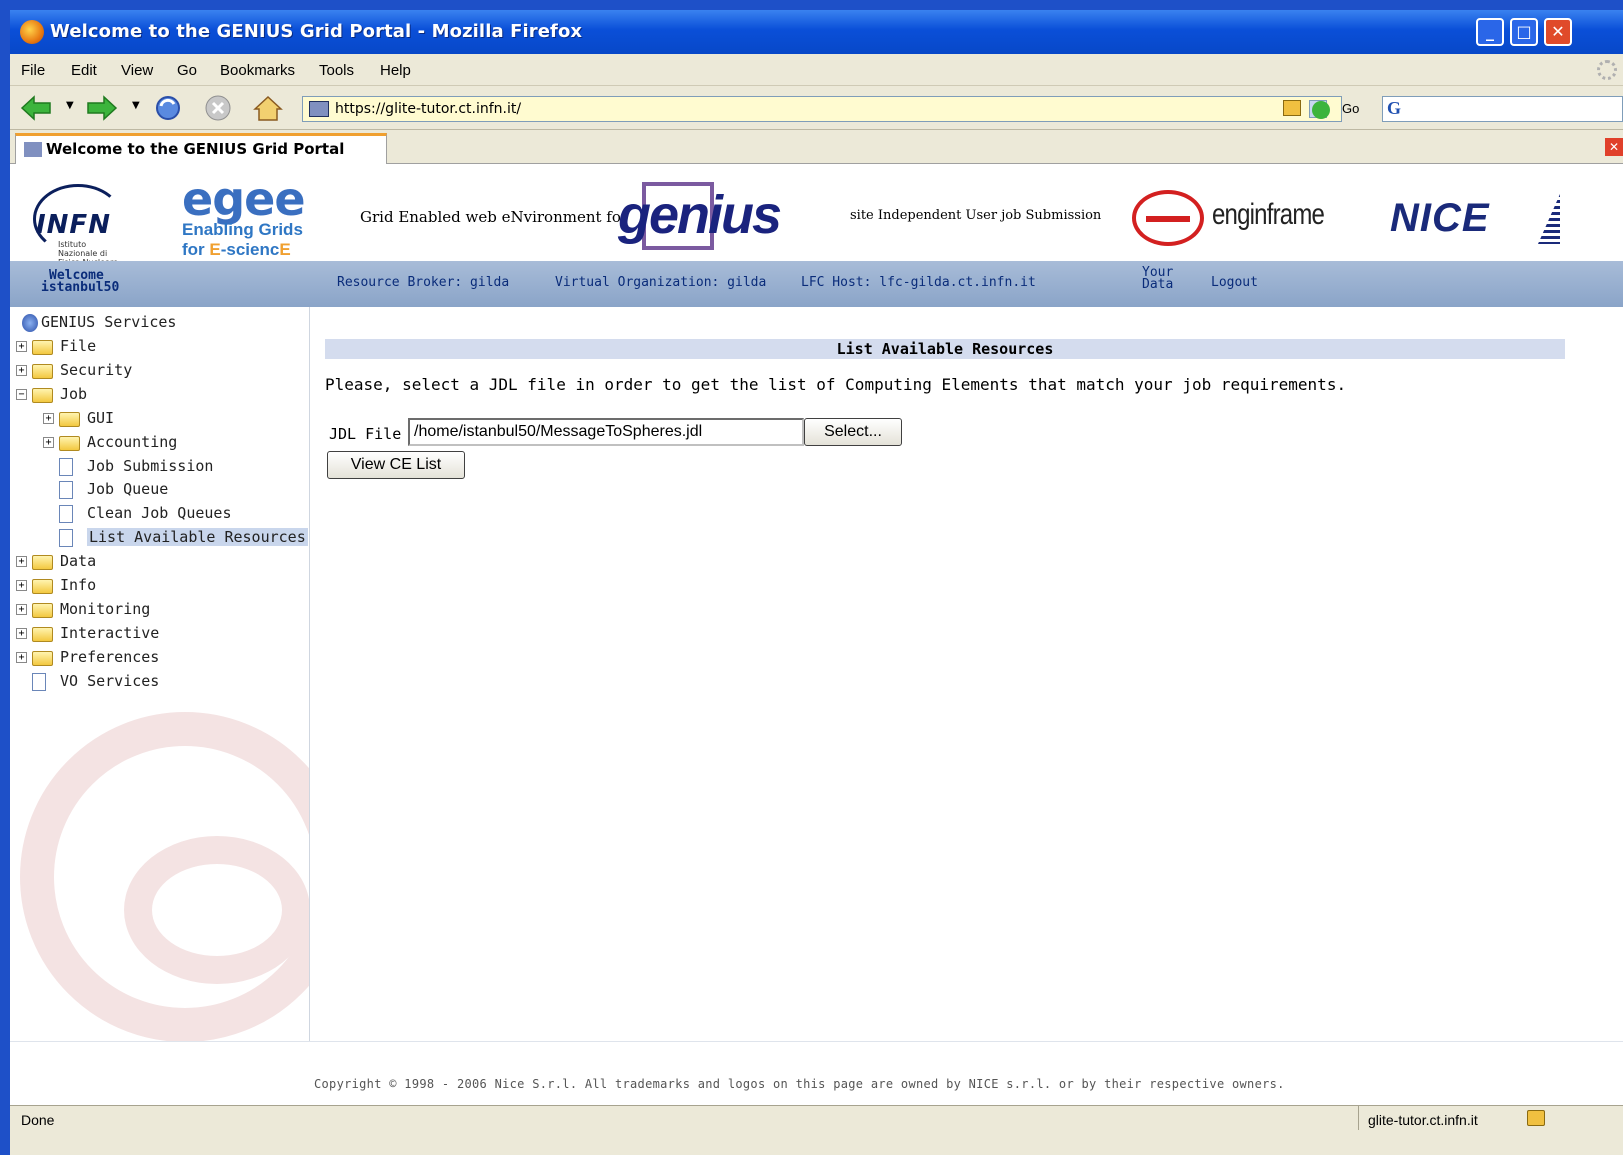  I want to click on sidebar-item-label: VO Services, so click(110, 680).